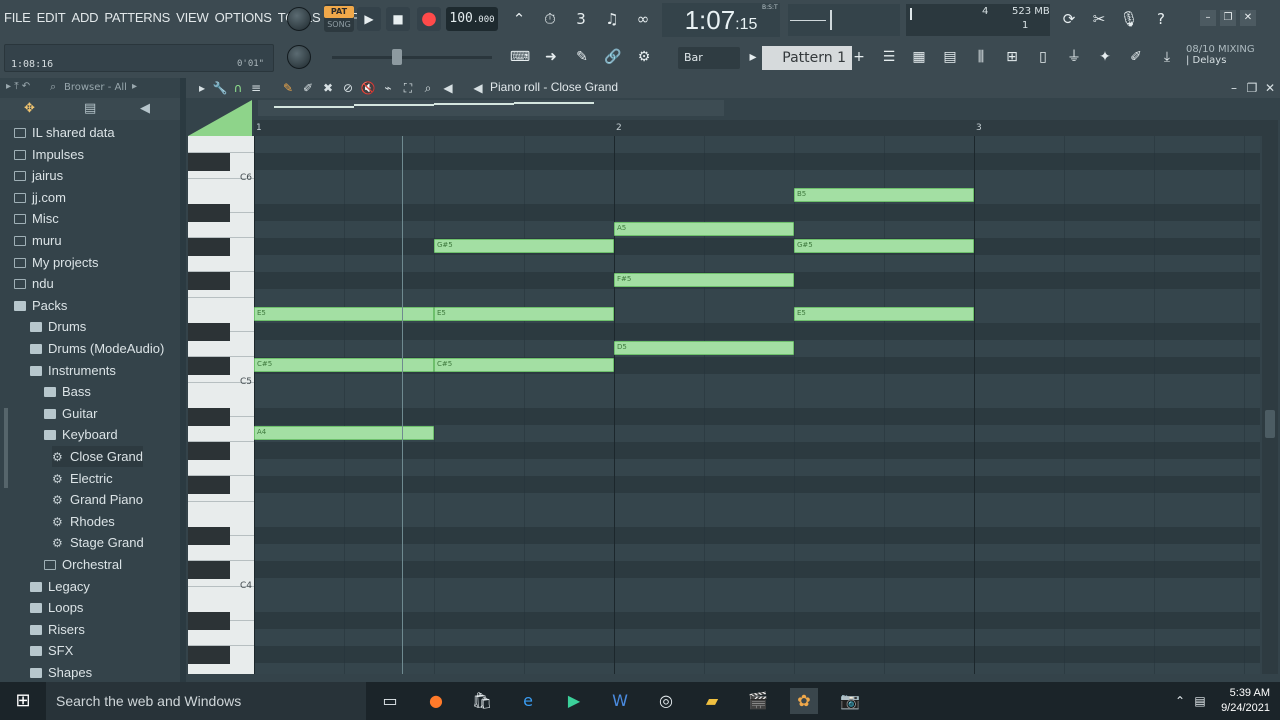  What do you see at coordinates (950, 57) in the screenshot?
I see `channel-rack-icon: ▤` at bounding box center [950, 57].